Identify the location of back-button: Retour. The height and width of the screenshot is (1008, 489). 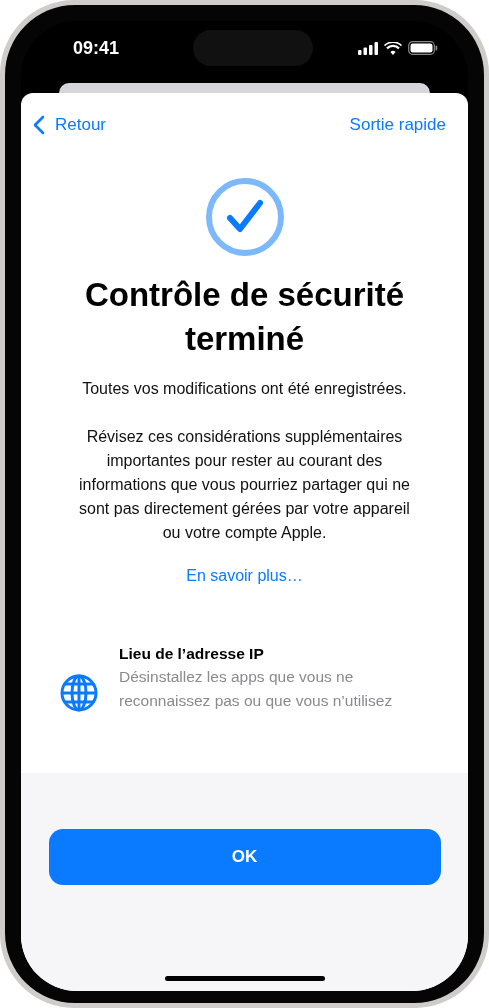
(70, 125).